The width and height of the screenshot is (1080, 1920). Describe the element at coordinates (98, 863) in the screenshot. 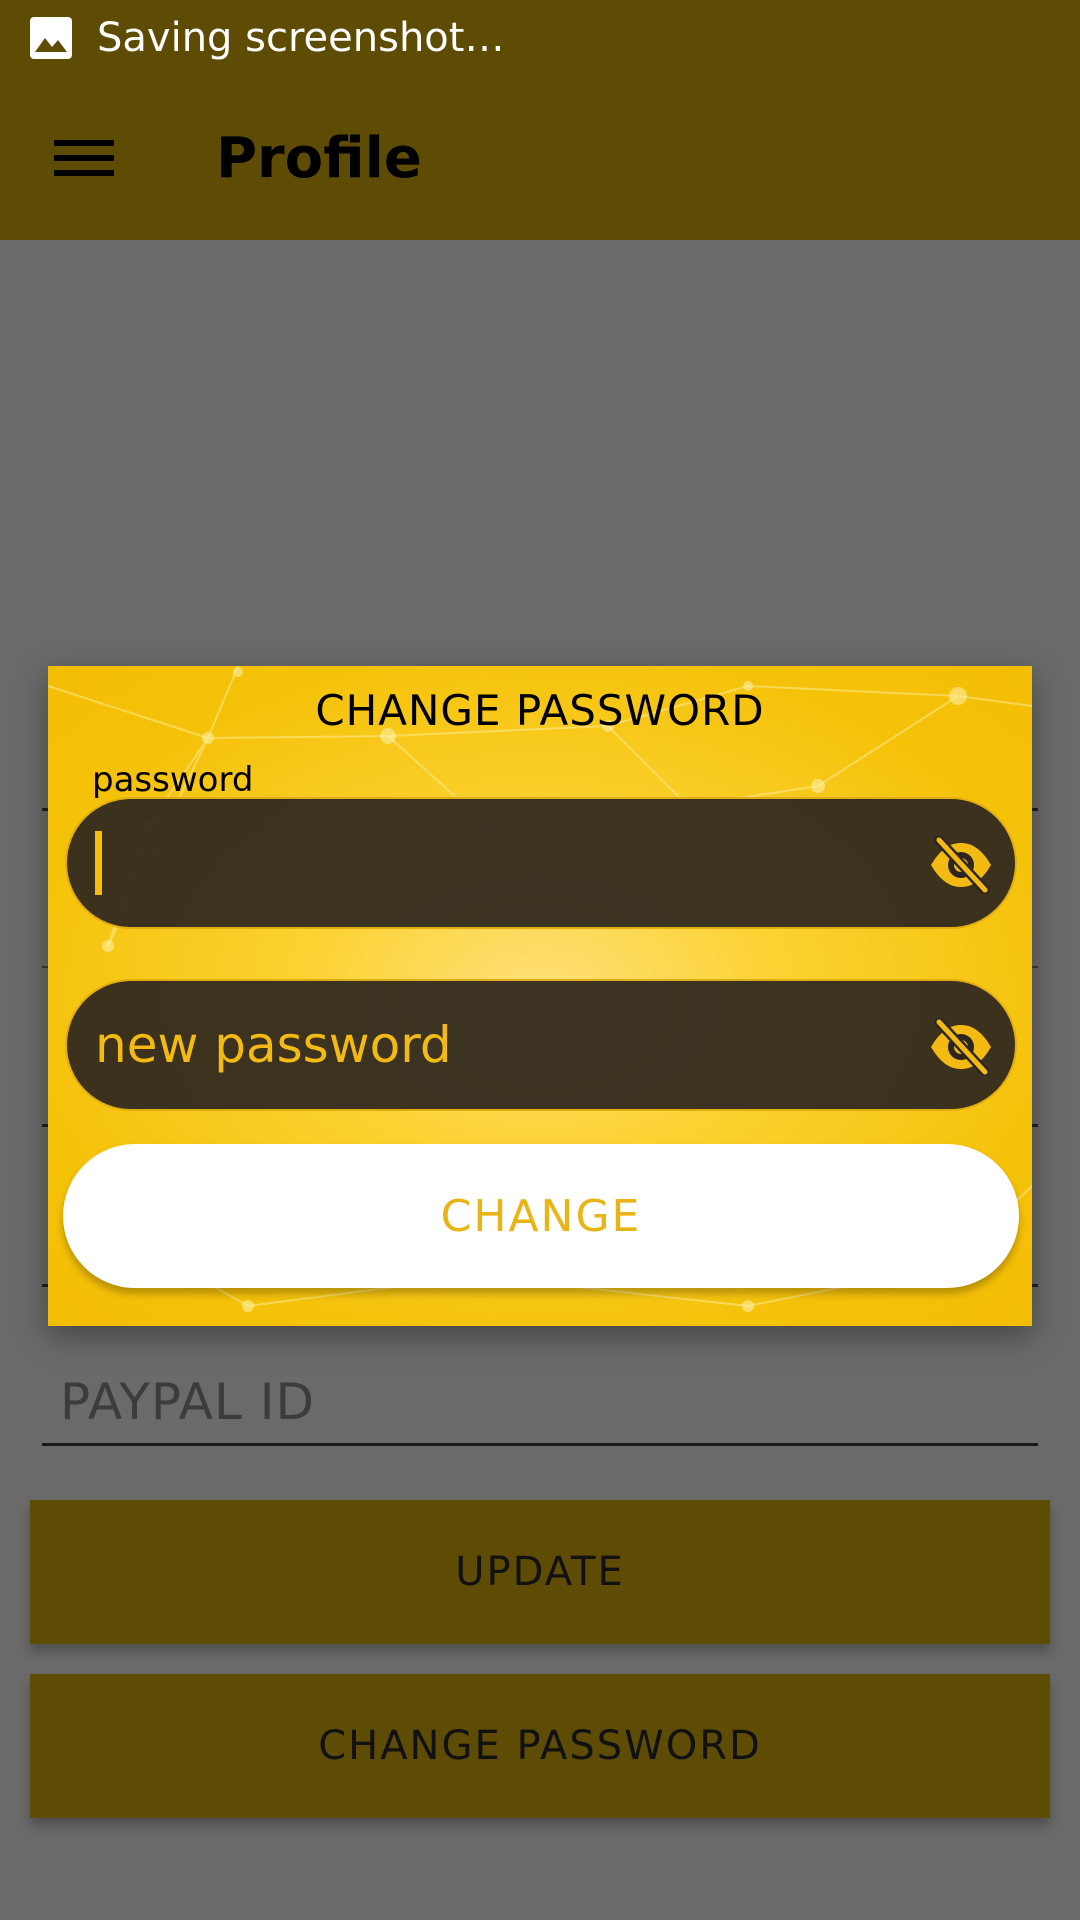

I see `text-caret` at that location.